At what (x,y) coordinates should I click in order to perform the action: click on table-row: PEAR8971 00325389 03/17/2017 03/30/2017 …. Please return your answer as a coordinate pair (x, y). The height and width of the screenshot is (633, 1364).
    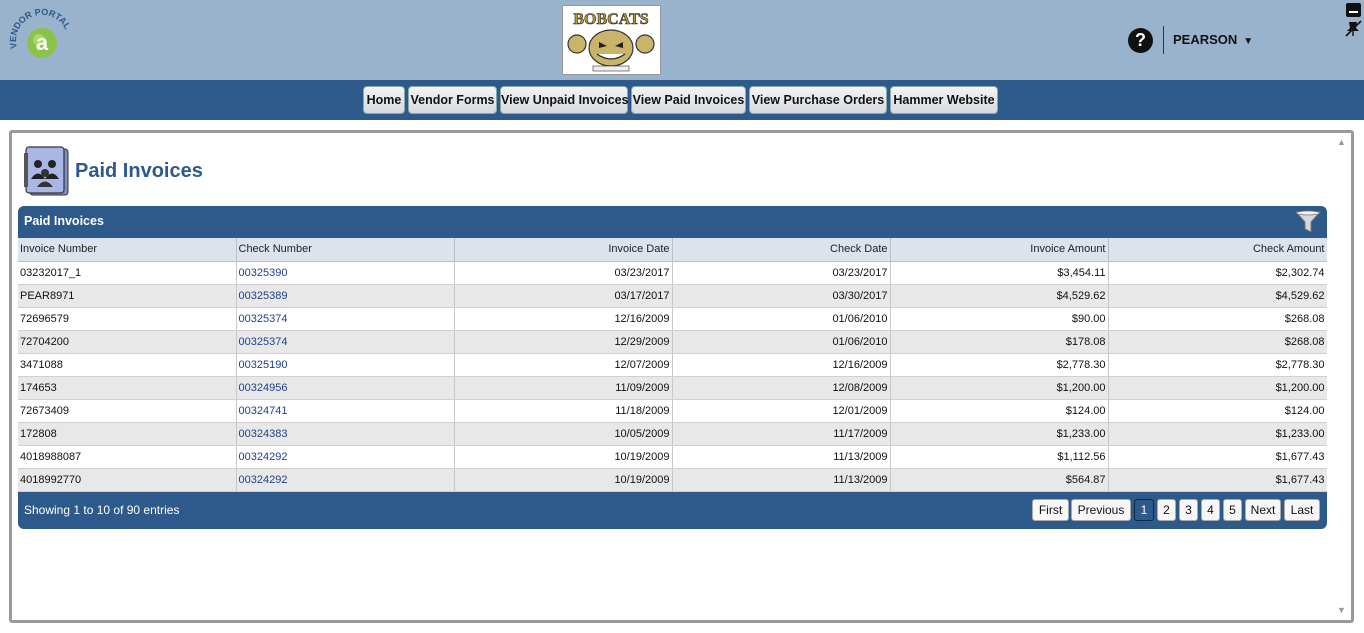
    Looking at the image, I should click on (672, 296).